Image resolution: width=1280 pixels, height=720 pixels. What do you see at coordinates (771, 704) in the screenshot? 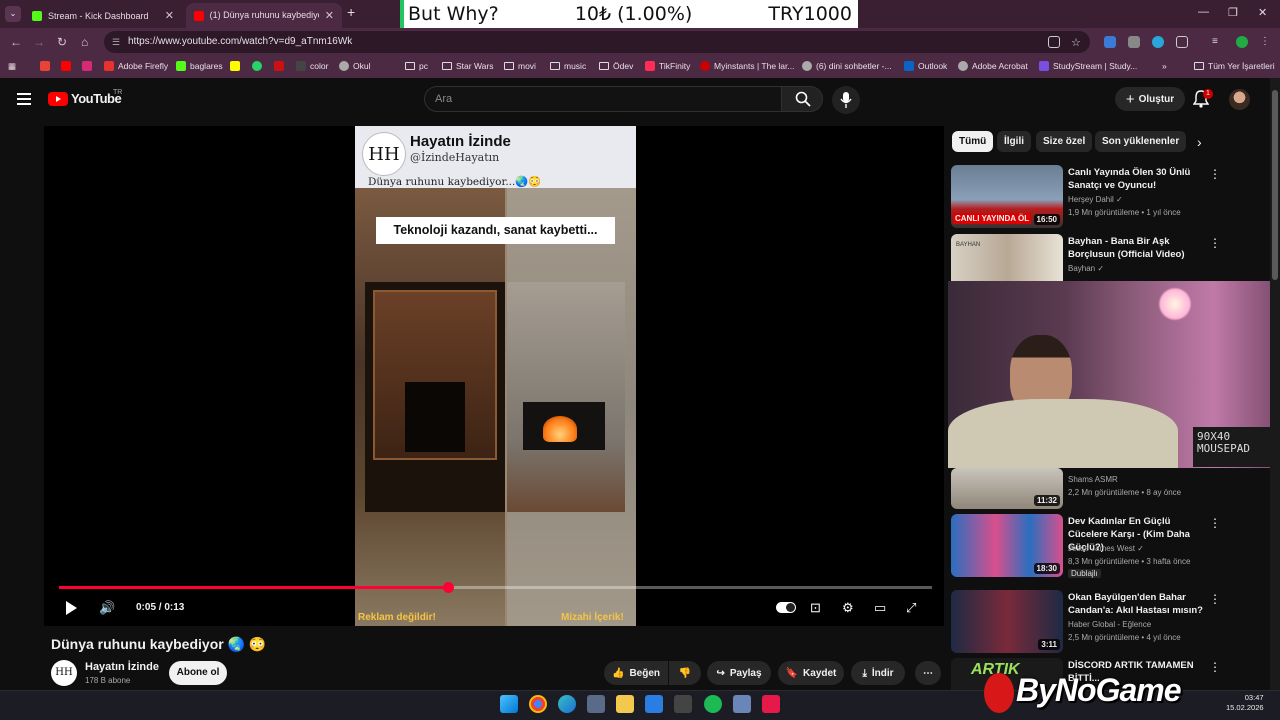
I see `video-editor-icon` at bounding box center [771, 704].